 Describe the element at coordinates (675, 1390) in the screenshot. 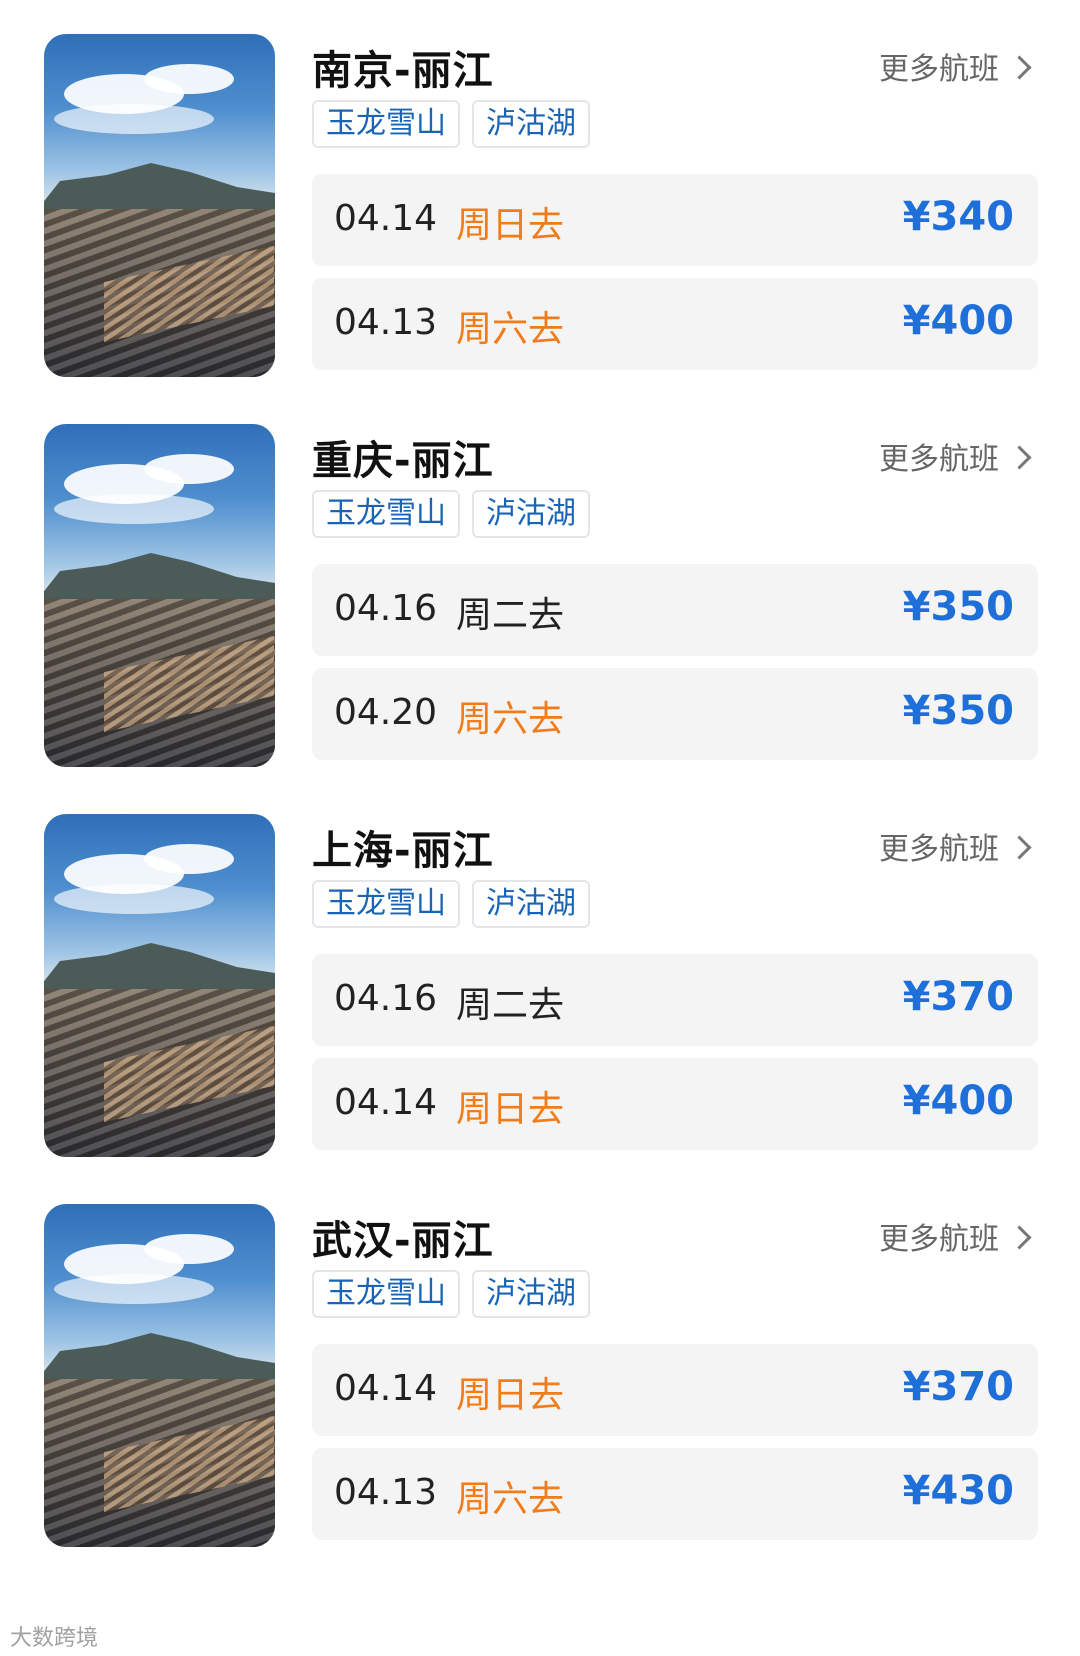

I see `flight-option: 04.14 周日去 ¥370` at that location.